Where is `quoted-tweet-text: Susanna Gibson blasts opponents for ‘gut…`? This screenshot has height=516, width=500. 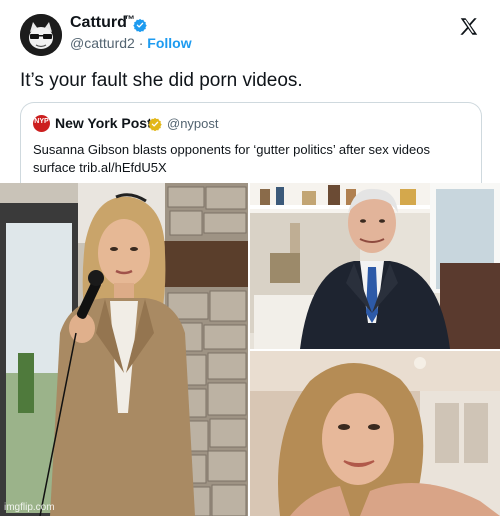 quoted-tweet-text: Susanna Gibson blasts opponents for ‘gut… is located at coordinates (231, 158).